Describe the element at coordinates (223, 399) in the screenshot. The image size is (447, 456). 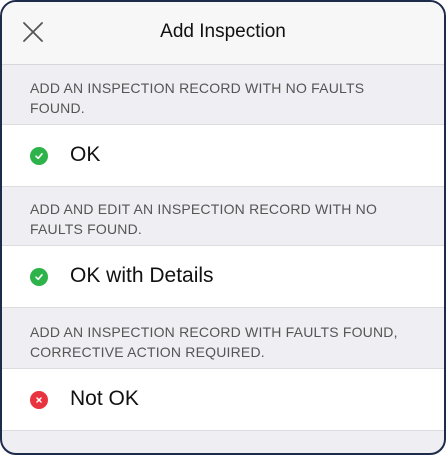
I see `option-not-ok: Not OK` at that location.